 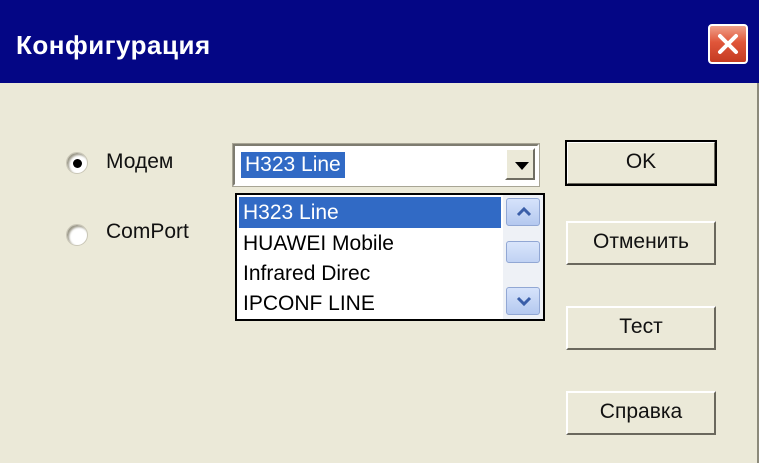 I want to click on chevron-down-icon, so click(x=522, y=166).